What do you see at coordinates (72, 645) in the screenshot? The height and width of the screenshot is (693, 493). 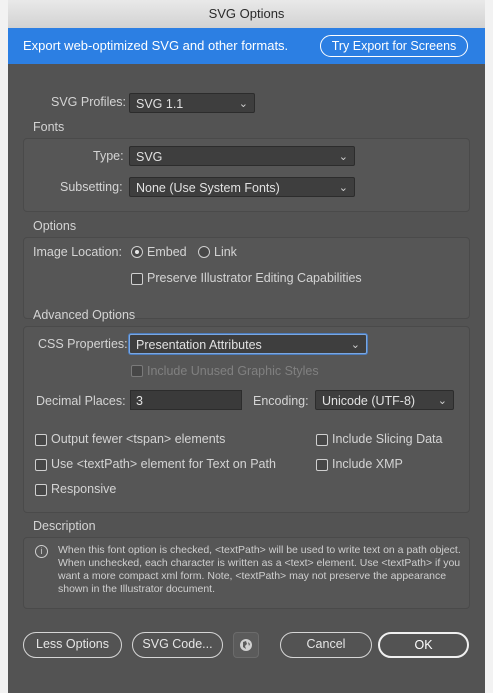 I see `less-options-button: Less Options` at bounding box center [72, 645].